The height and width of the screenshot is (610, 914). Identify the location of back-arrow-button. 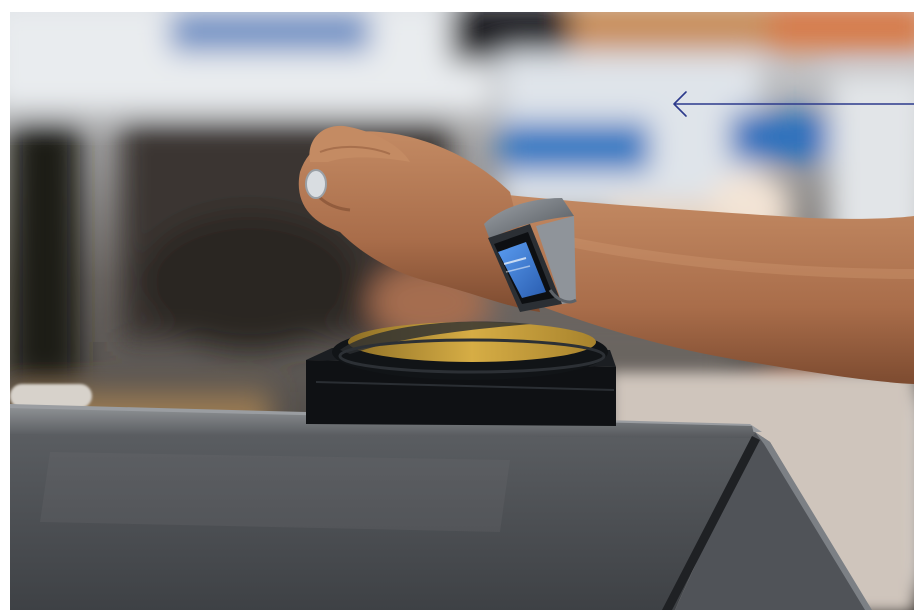
(792, 104).